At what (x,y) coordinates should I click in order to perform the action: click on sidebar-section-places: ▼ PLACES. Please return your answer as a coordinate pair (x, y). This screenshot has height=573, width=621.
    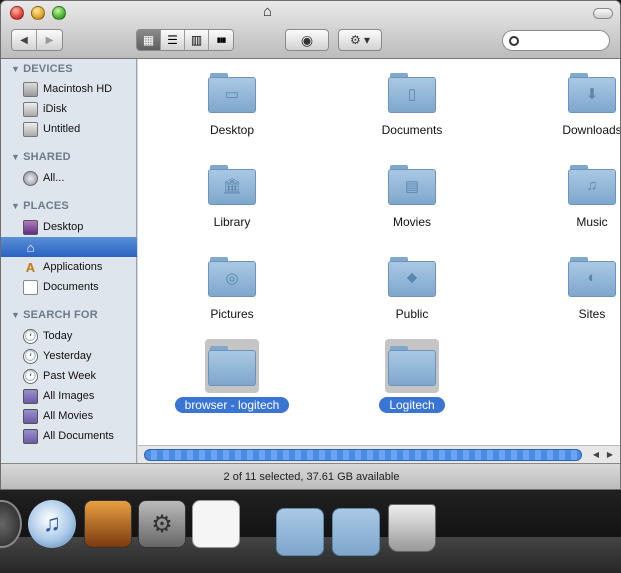
    Looking at the image, I should click on (40, 206).